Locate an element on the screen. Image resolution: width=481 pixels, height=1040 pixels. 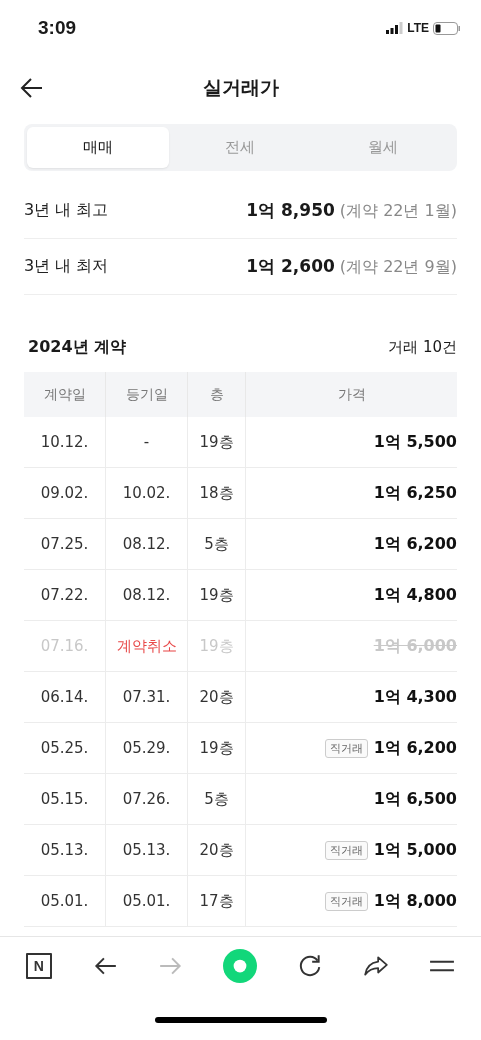
table-cell: 07.25. is located at coordinates (64, 544).